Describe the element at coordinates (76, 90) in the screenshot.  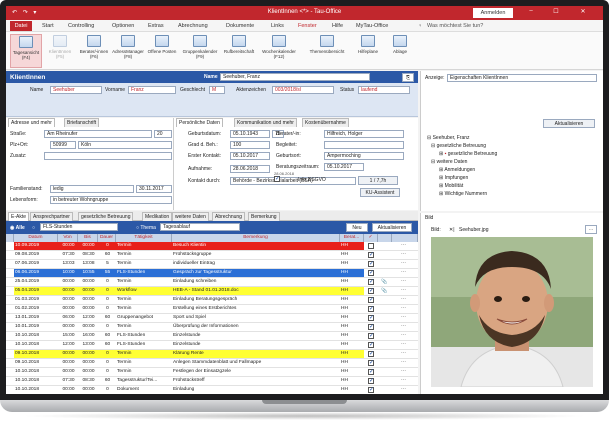
I see `name-field: Seehuber` at that location.